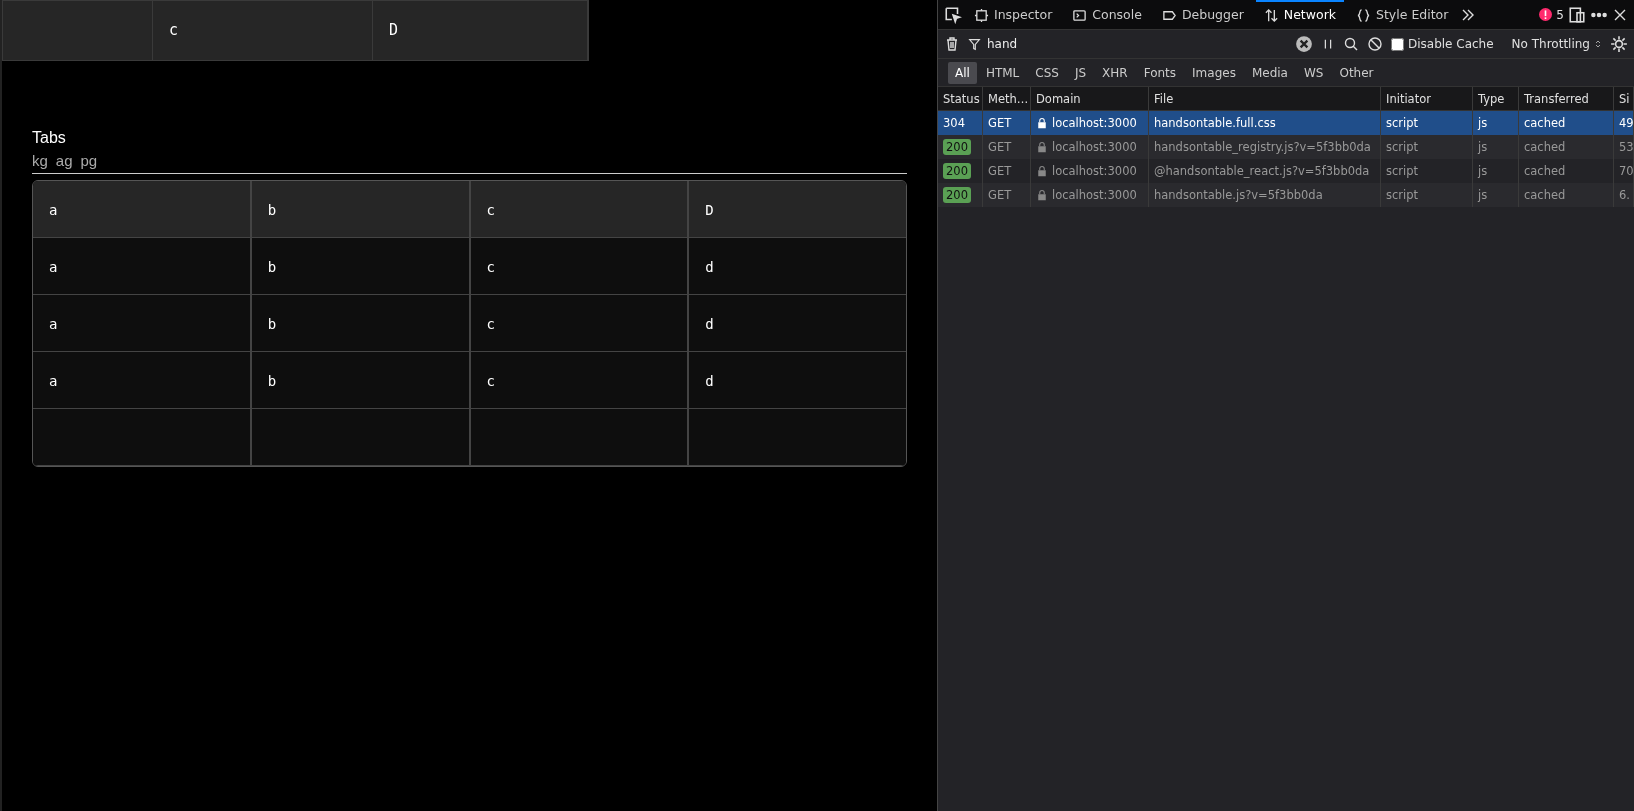 The height and width of the screenshot is (811, 1634). Describe the element at coordinates (1626, 147) in the screenshot. I see `request-cell: 53` at that location.